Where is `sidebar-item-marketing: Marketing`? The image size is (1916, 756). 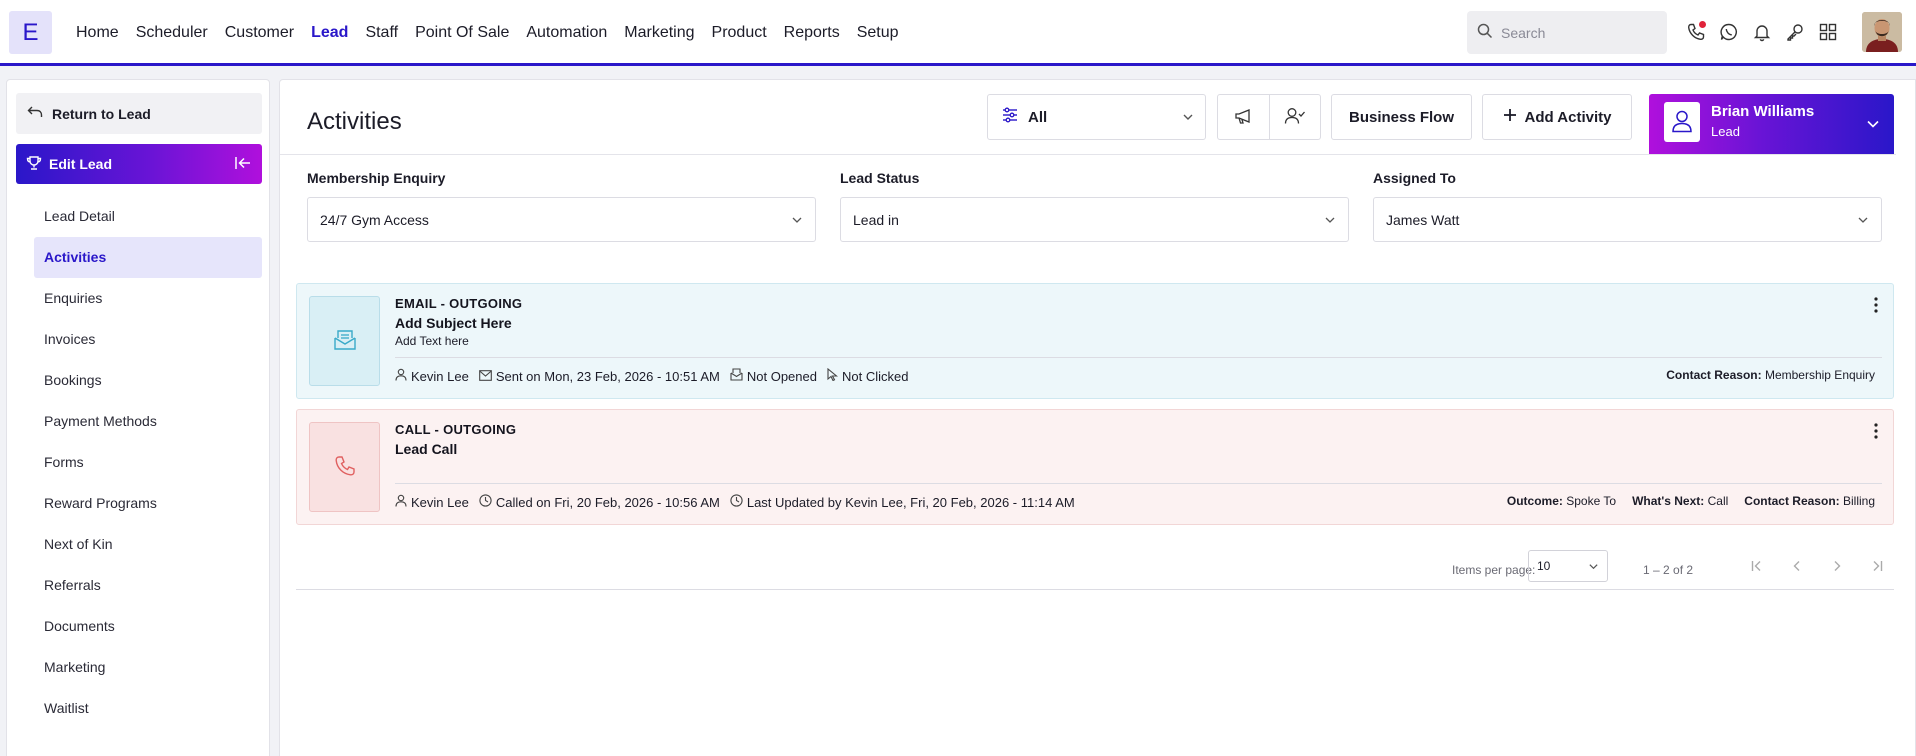
sidebar-item-marketing: Marketing is located at coordinates (148, 667).